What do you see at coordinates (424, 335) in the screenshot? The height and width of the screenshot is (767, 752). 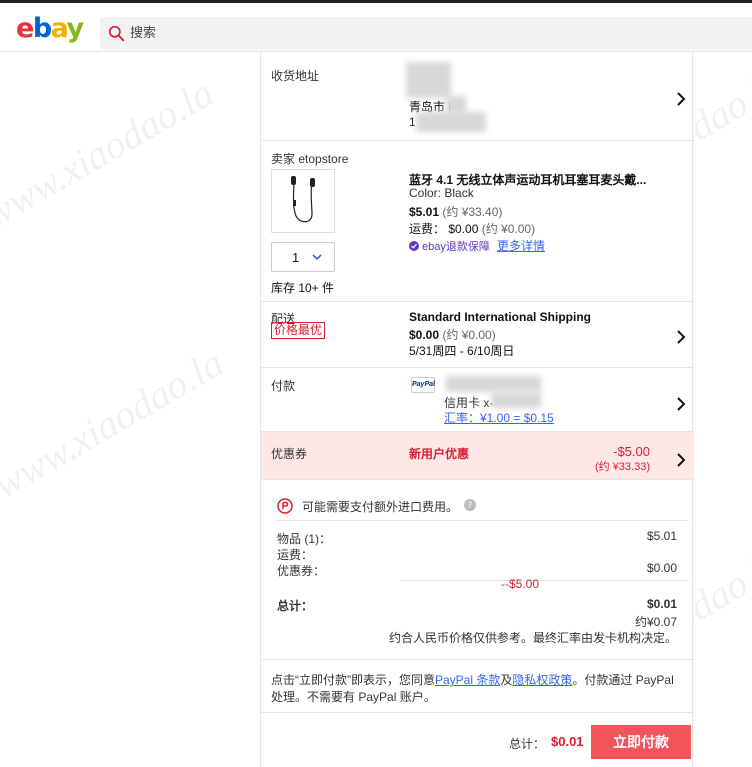 I see `delivery-cost: $0.00` at bounding box center [424, 335].